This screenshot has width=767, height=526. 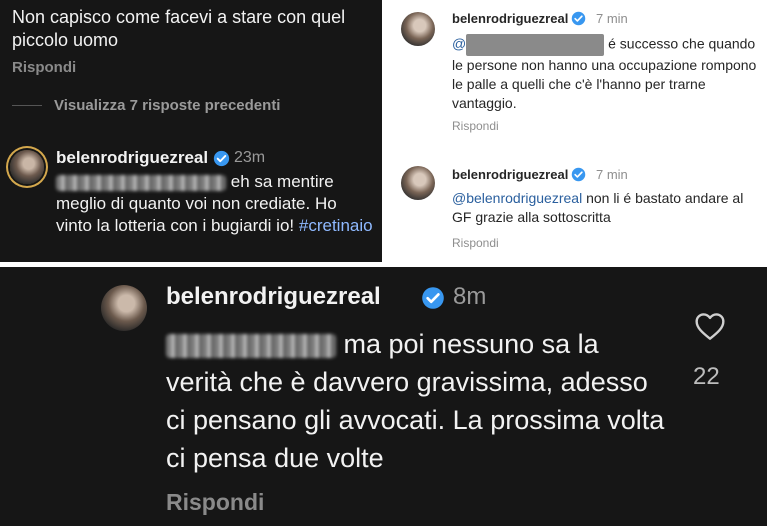 What do you see at coordinates (706, 376) in the screenshot?
I see `like-count: 22` at bounding box center [706, 376].